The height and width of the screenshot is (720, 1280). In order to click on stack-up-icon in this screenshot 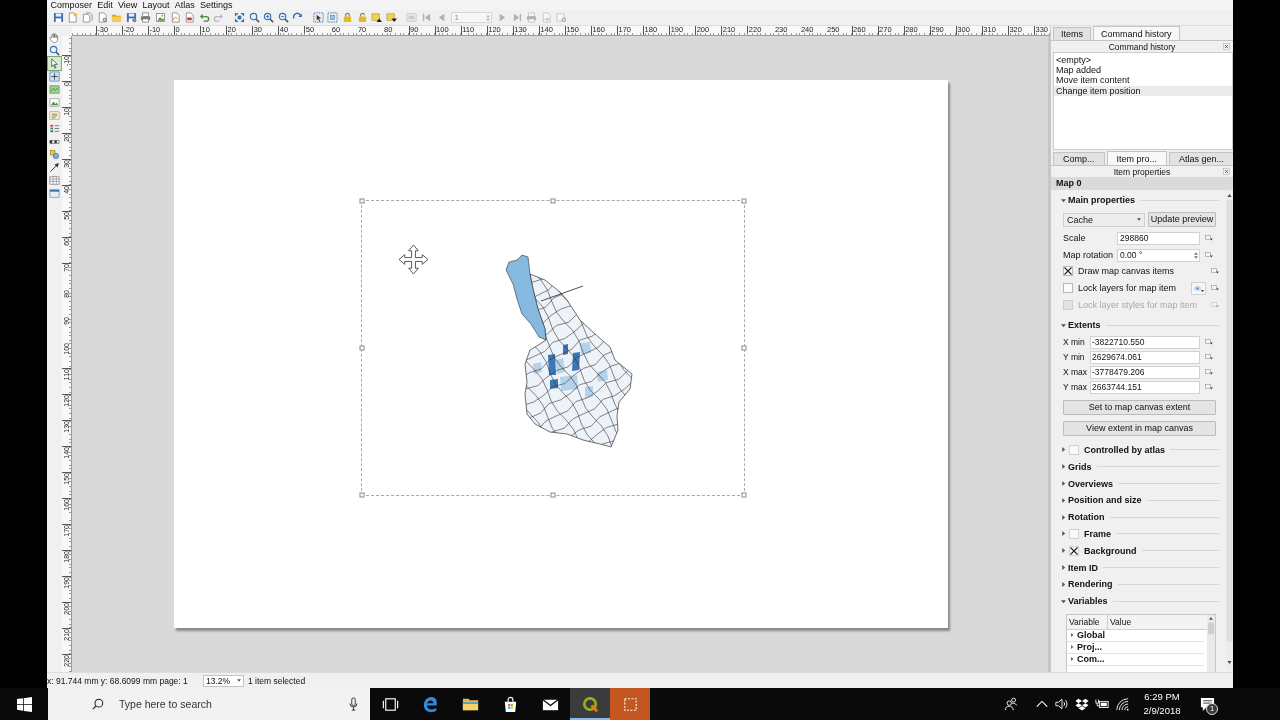, I will do `click(377, 17)`.